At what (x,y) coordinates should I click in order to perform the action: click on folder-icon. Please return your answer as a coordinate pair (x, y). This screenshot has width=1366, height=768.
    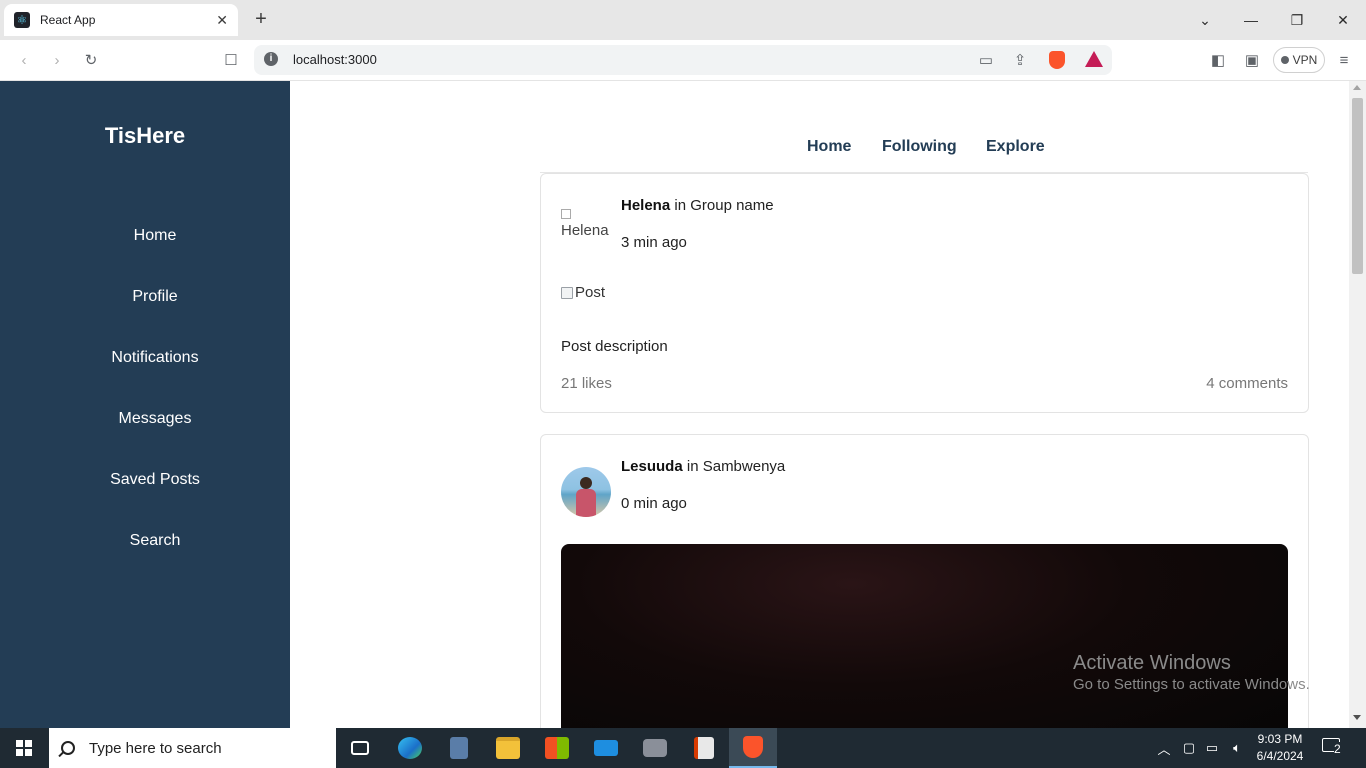
    Looking at the image, I should click on (508, 748).